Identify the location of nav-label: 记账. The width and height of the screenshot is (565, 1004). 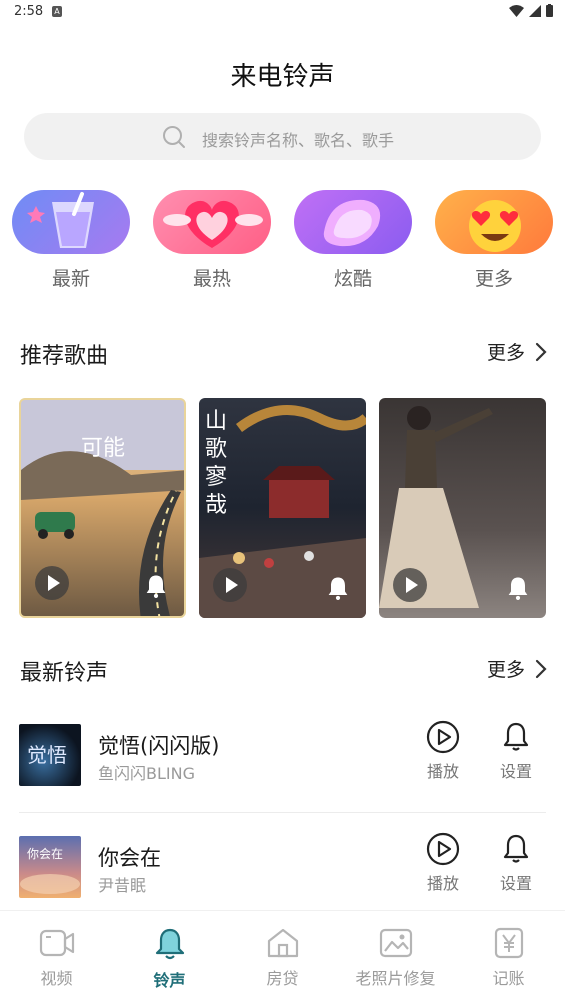
(508, 978).